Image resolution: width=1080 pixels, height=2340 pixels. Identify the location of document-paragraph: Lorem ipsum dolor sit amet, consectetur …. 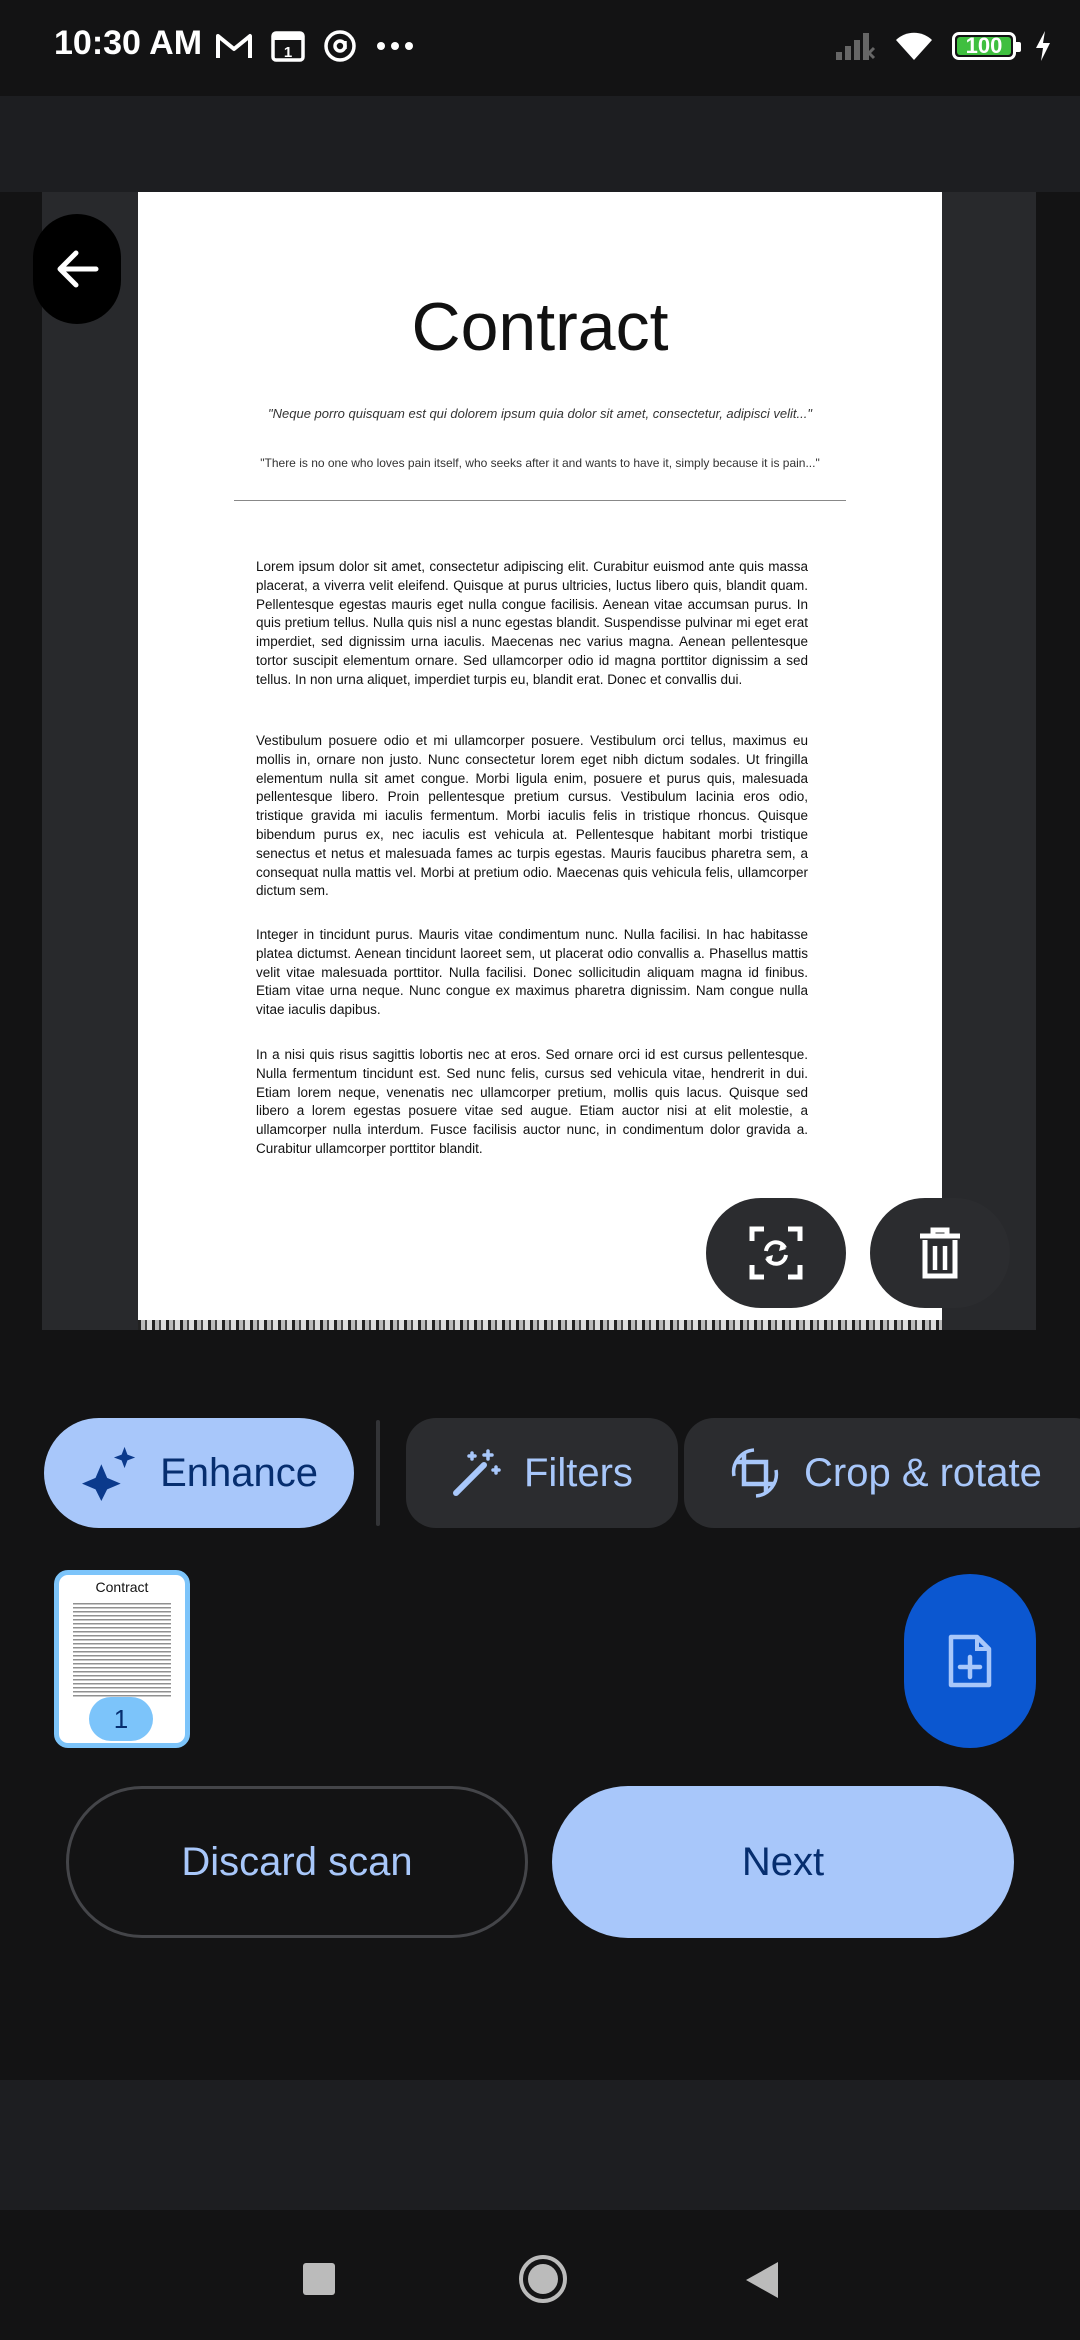
(532, 623).